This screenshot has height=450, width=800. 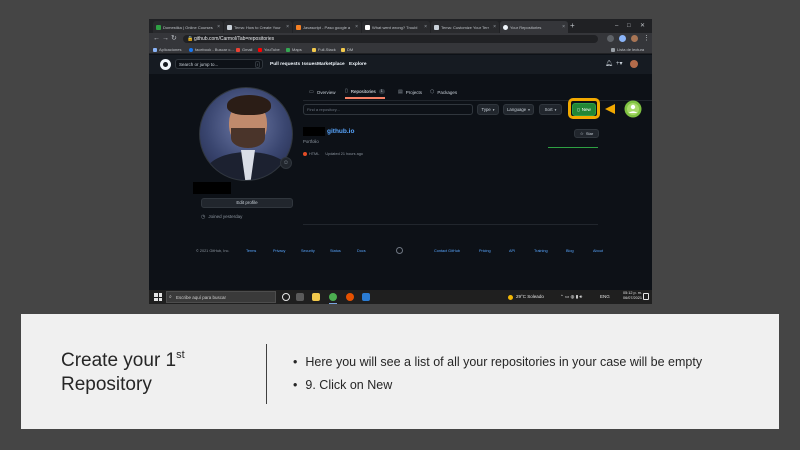 What do you see at coordinates (447, 251) in the screenshot?
I see `footer-link: Contact GitHub` at bounding box center [447, 251].